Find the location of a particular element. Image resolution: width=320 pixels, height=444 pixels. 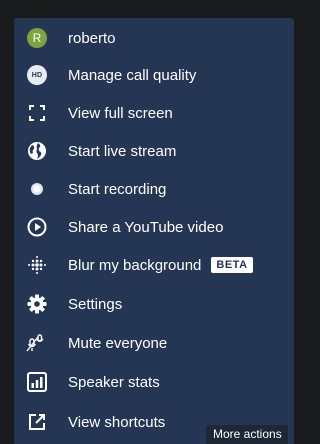

beta-badge: BETA is located at coordinates (232, 265).